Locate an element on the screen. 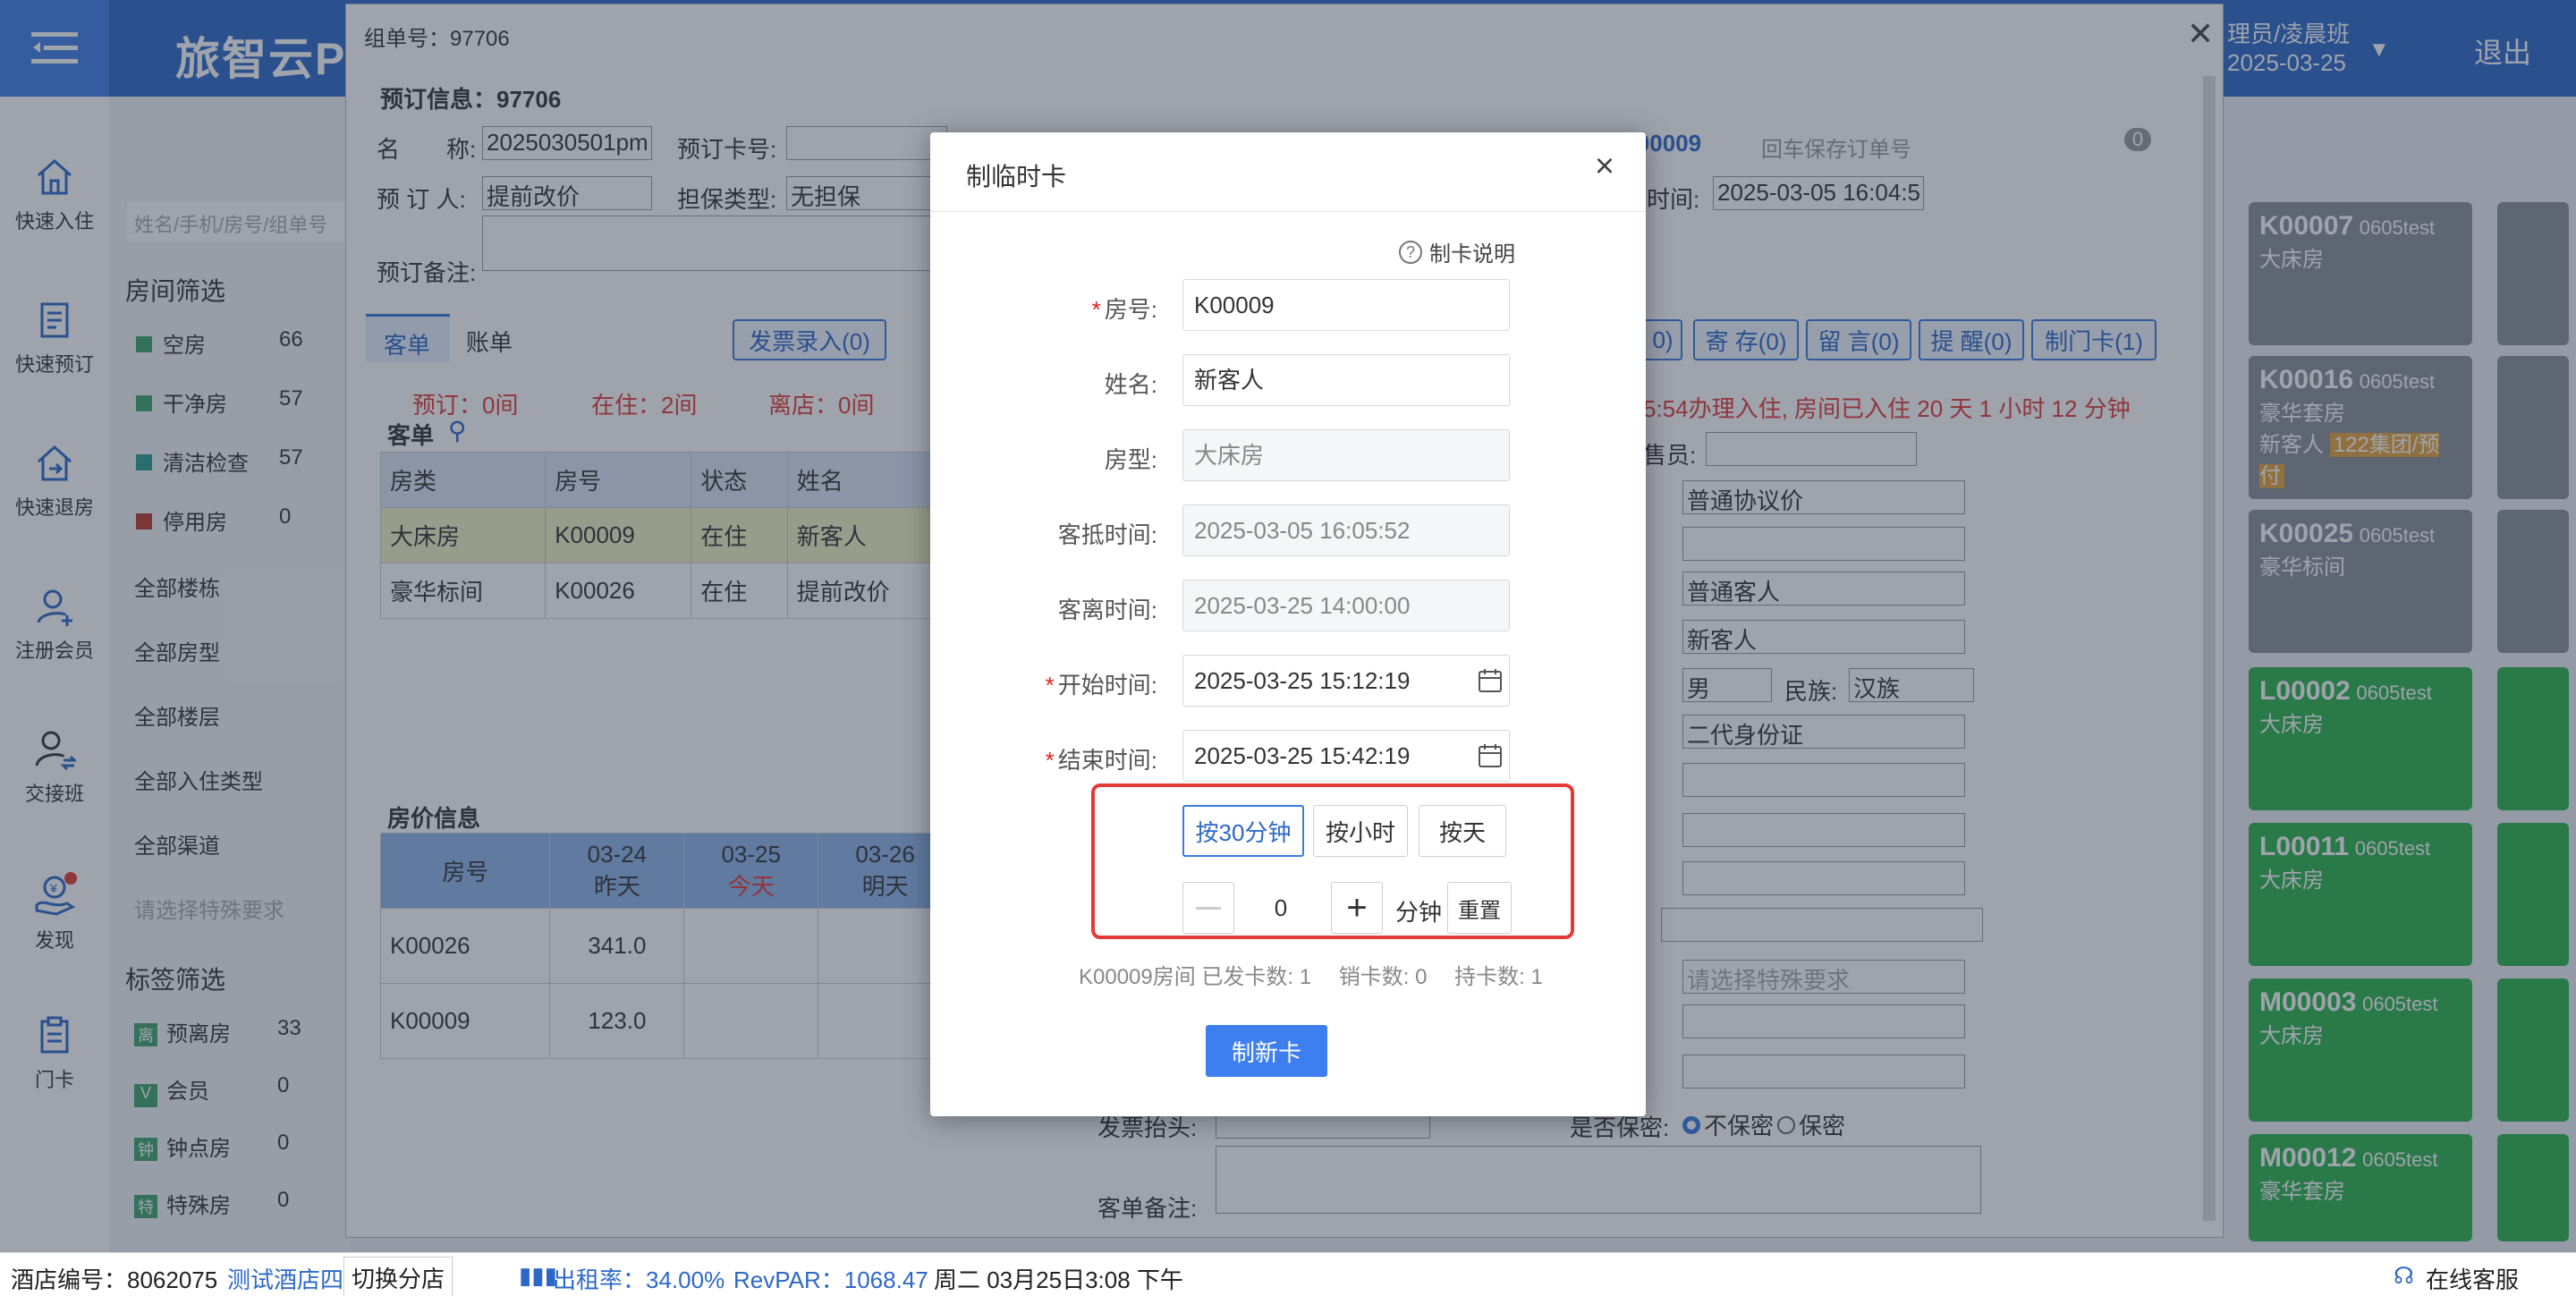 The height and width of the screenshot is (1296, 2576). end-time-input: 2025-03-25 15:42:19 is located at coordinates (1346, 756).